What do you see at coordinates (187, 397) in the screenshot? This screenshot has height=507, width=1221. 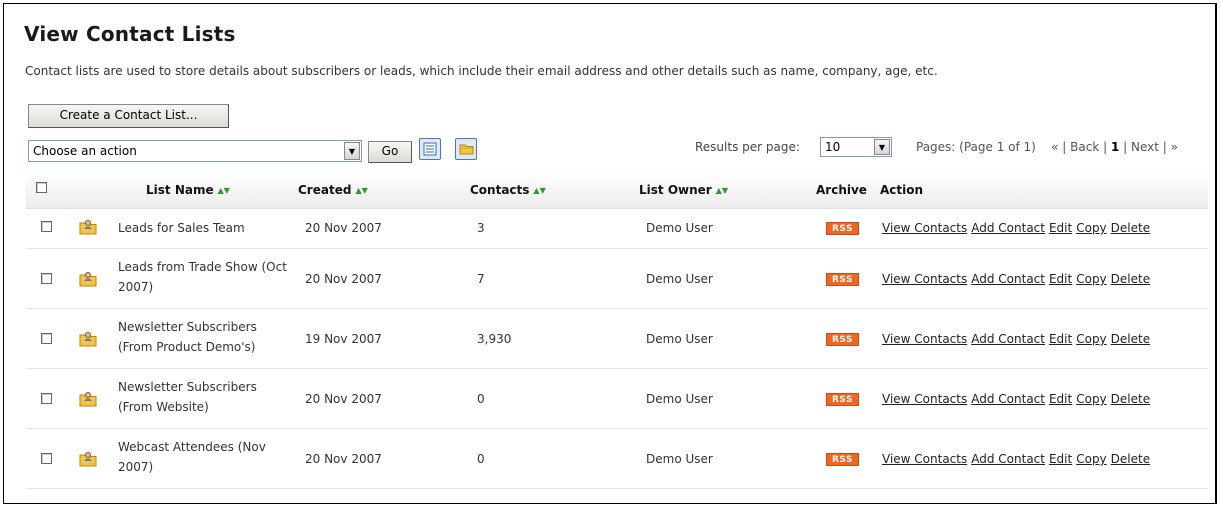 I see `list-name-cell: Newsletter Subscribers (From Website)` at bounding box center [187, 397].